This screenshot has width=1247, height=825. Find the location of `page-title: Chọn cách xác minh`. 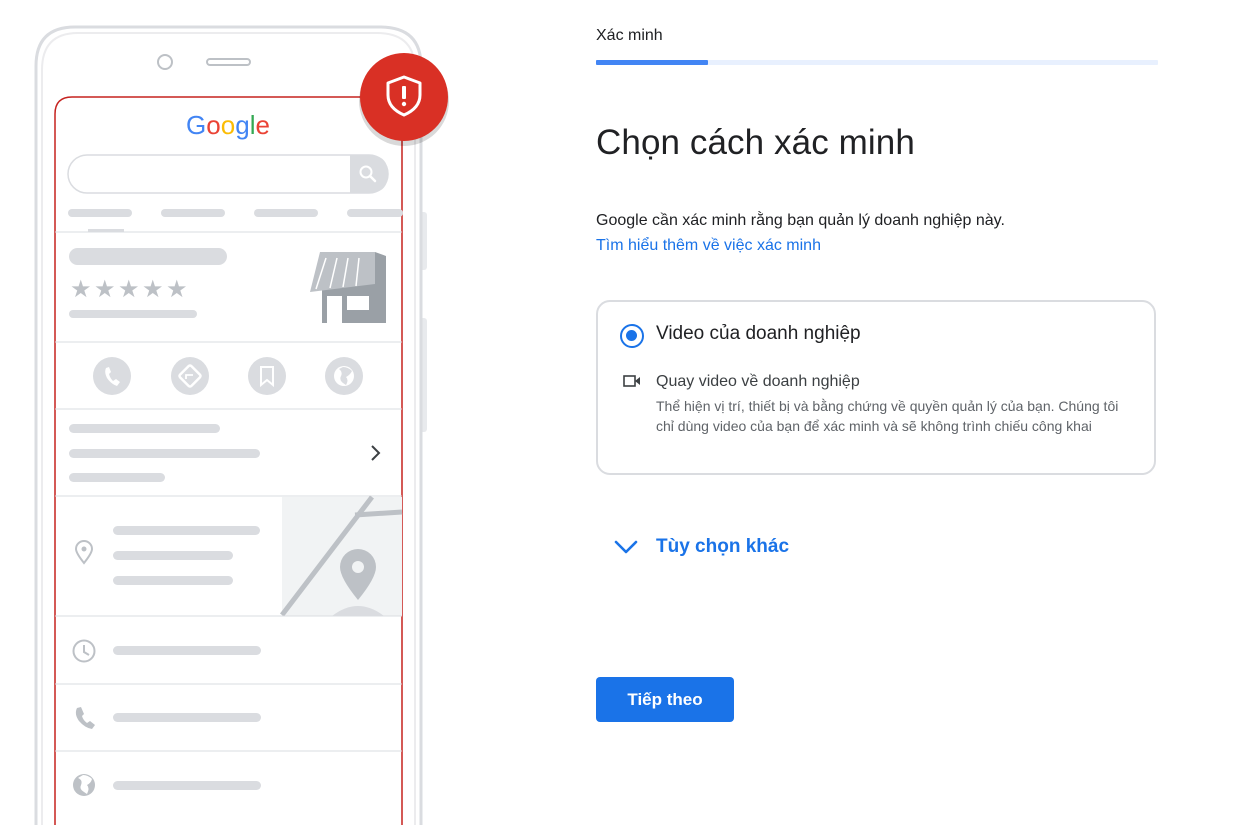

page-title: Chọn cách xác minh is located at coordinates (755, 142).